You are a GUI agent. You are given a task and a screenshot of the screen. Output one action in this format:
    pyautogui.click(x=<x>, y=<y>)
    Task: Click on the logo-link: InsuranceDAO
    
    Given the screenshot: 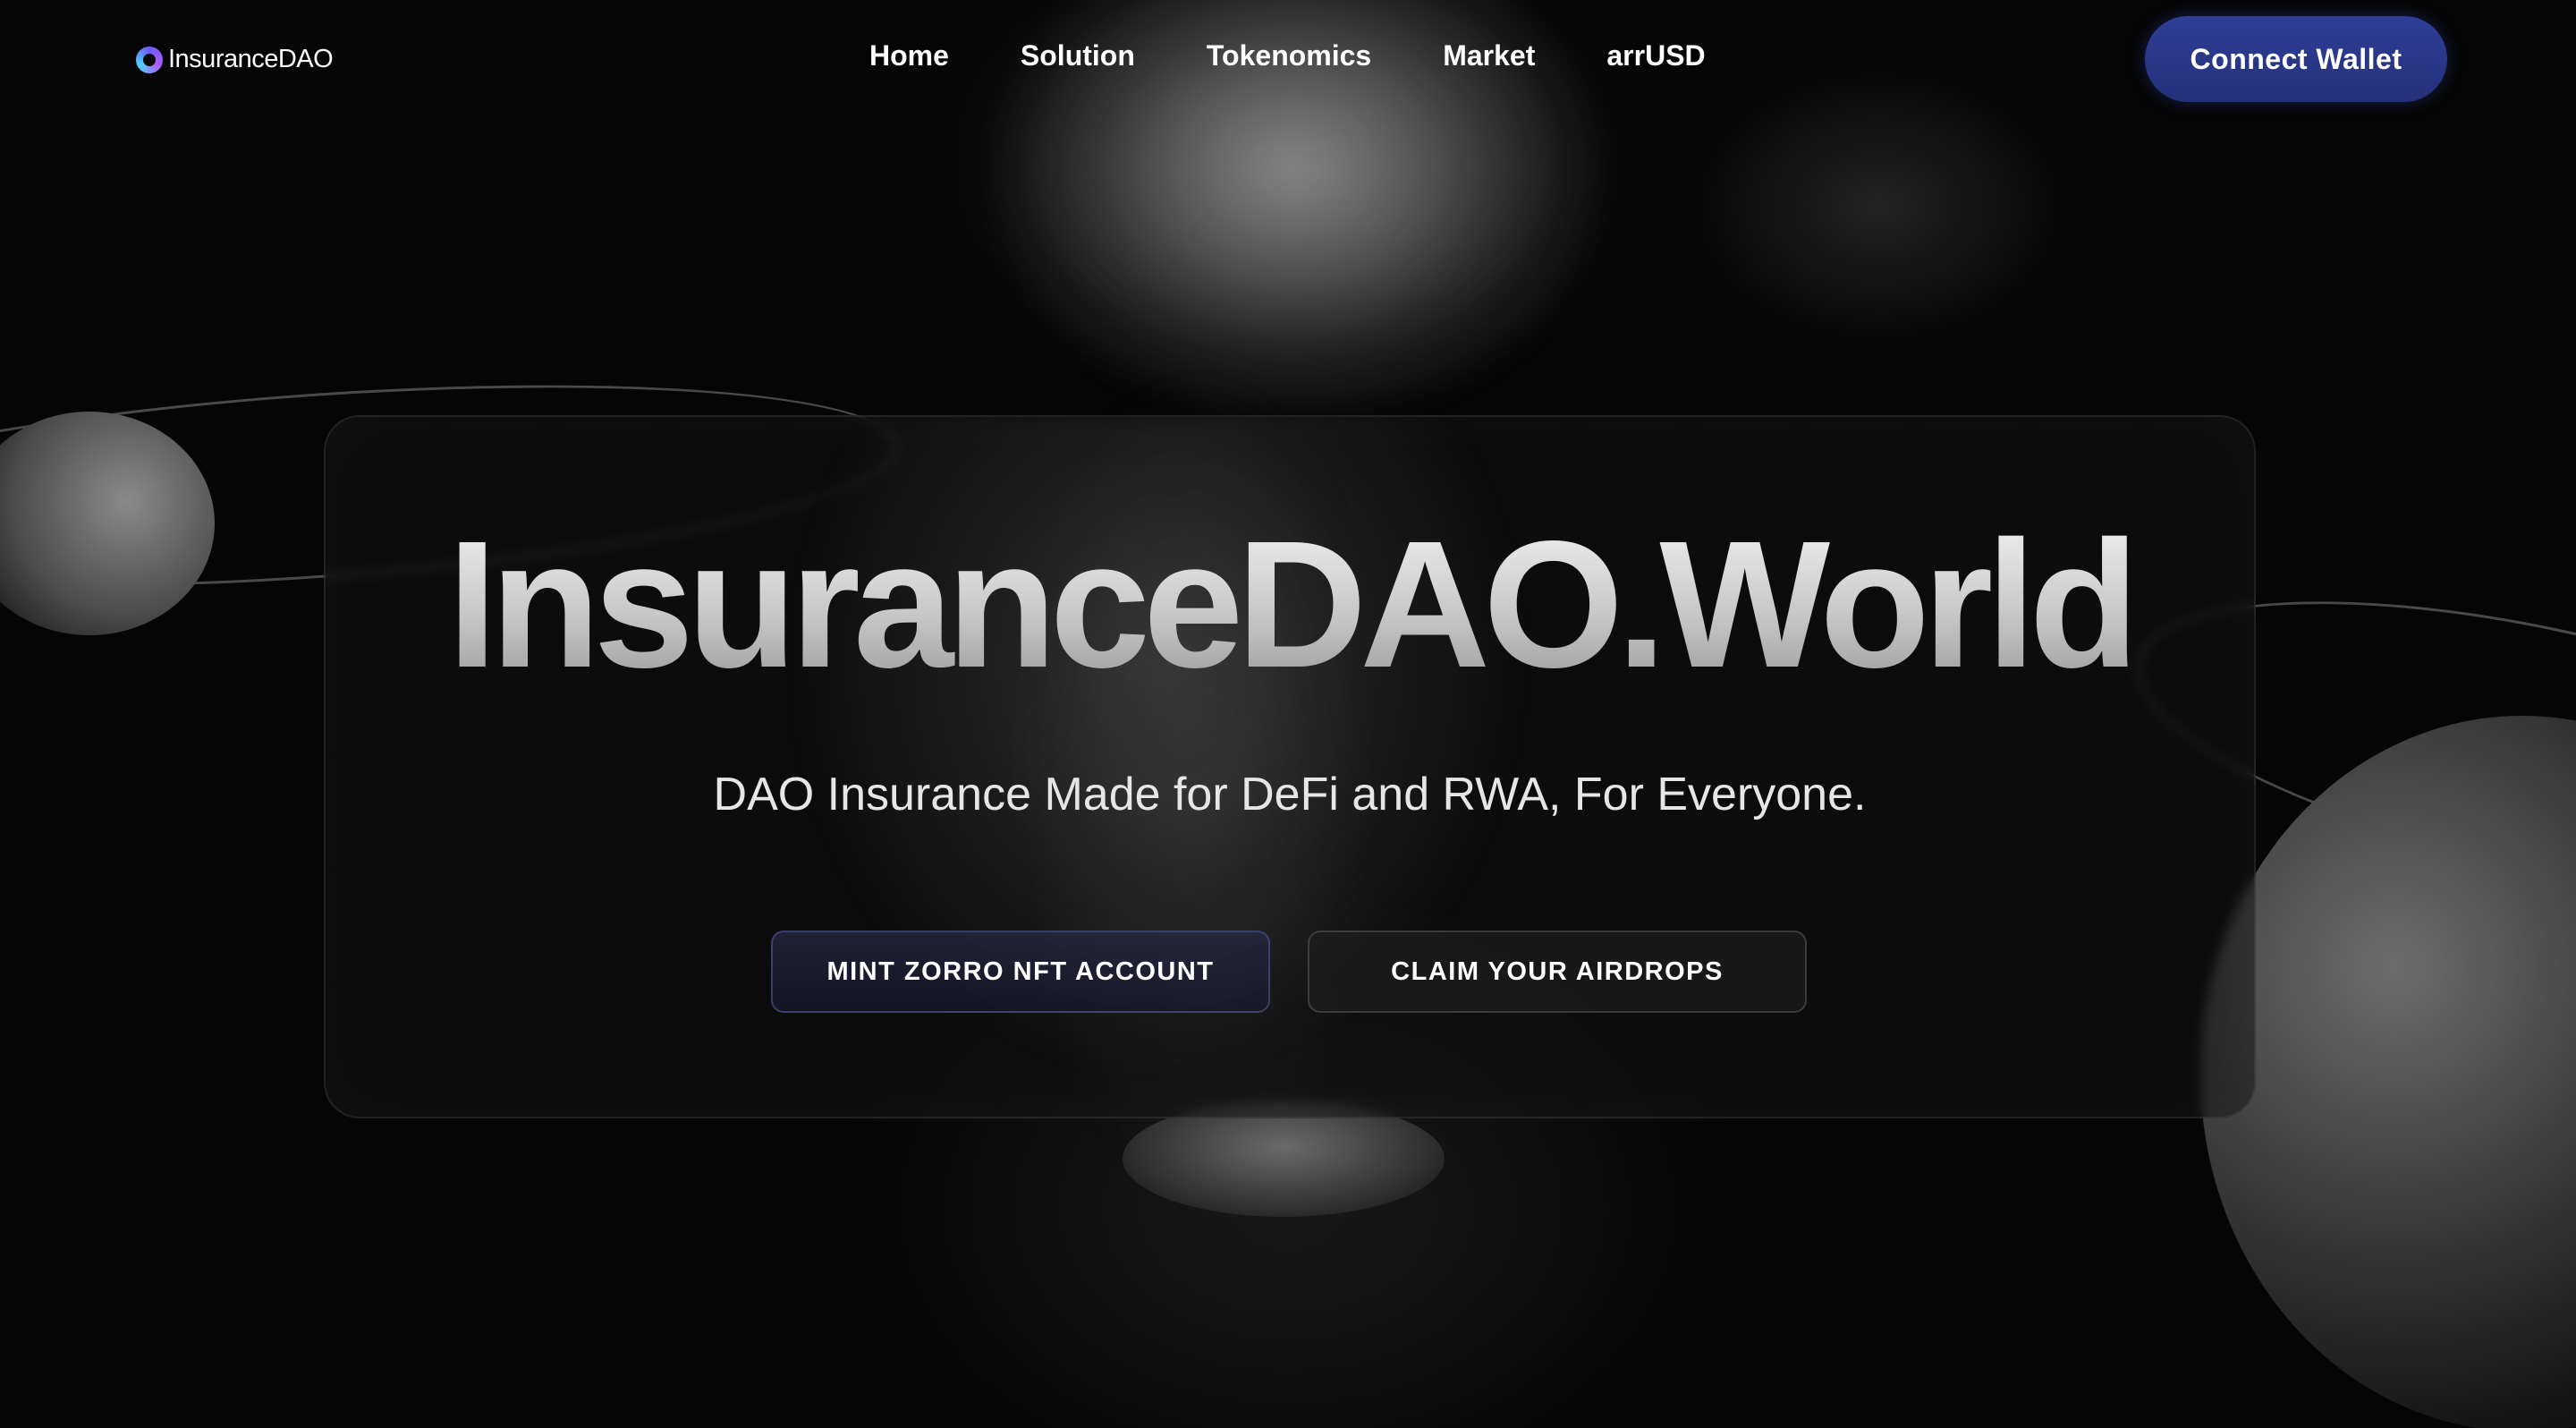 What is the action you would take?
    pyautogui.click(x=235, y=59)
    